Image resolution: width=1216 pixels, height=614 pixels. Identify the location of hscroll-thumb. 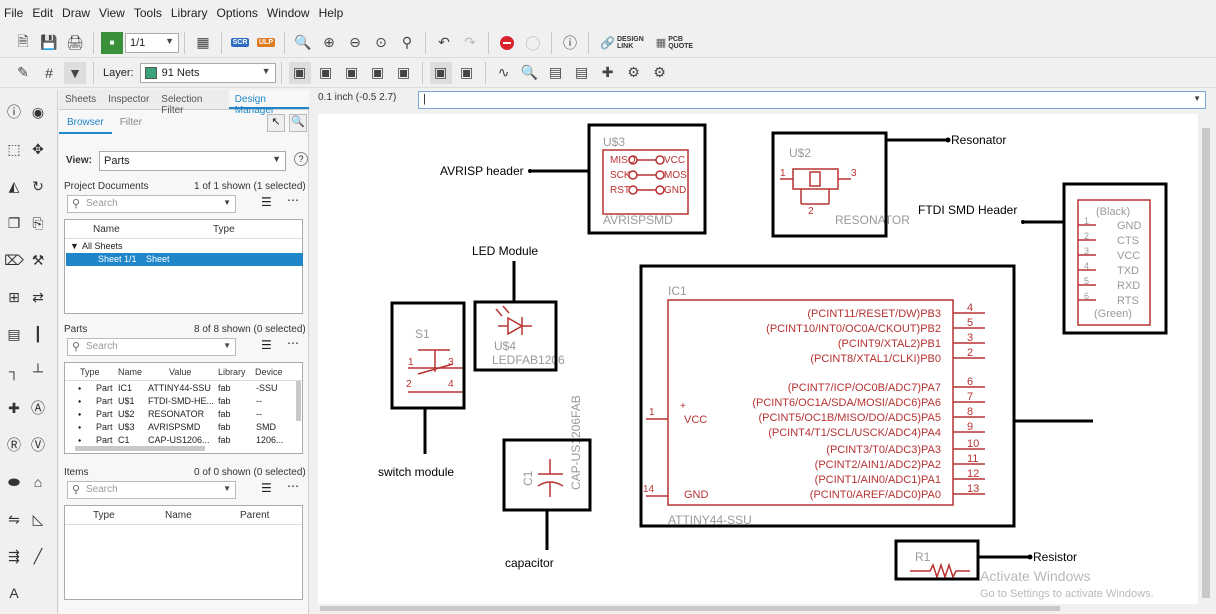
(690, 608).